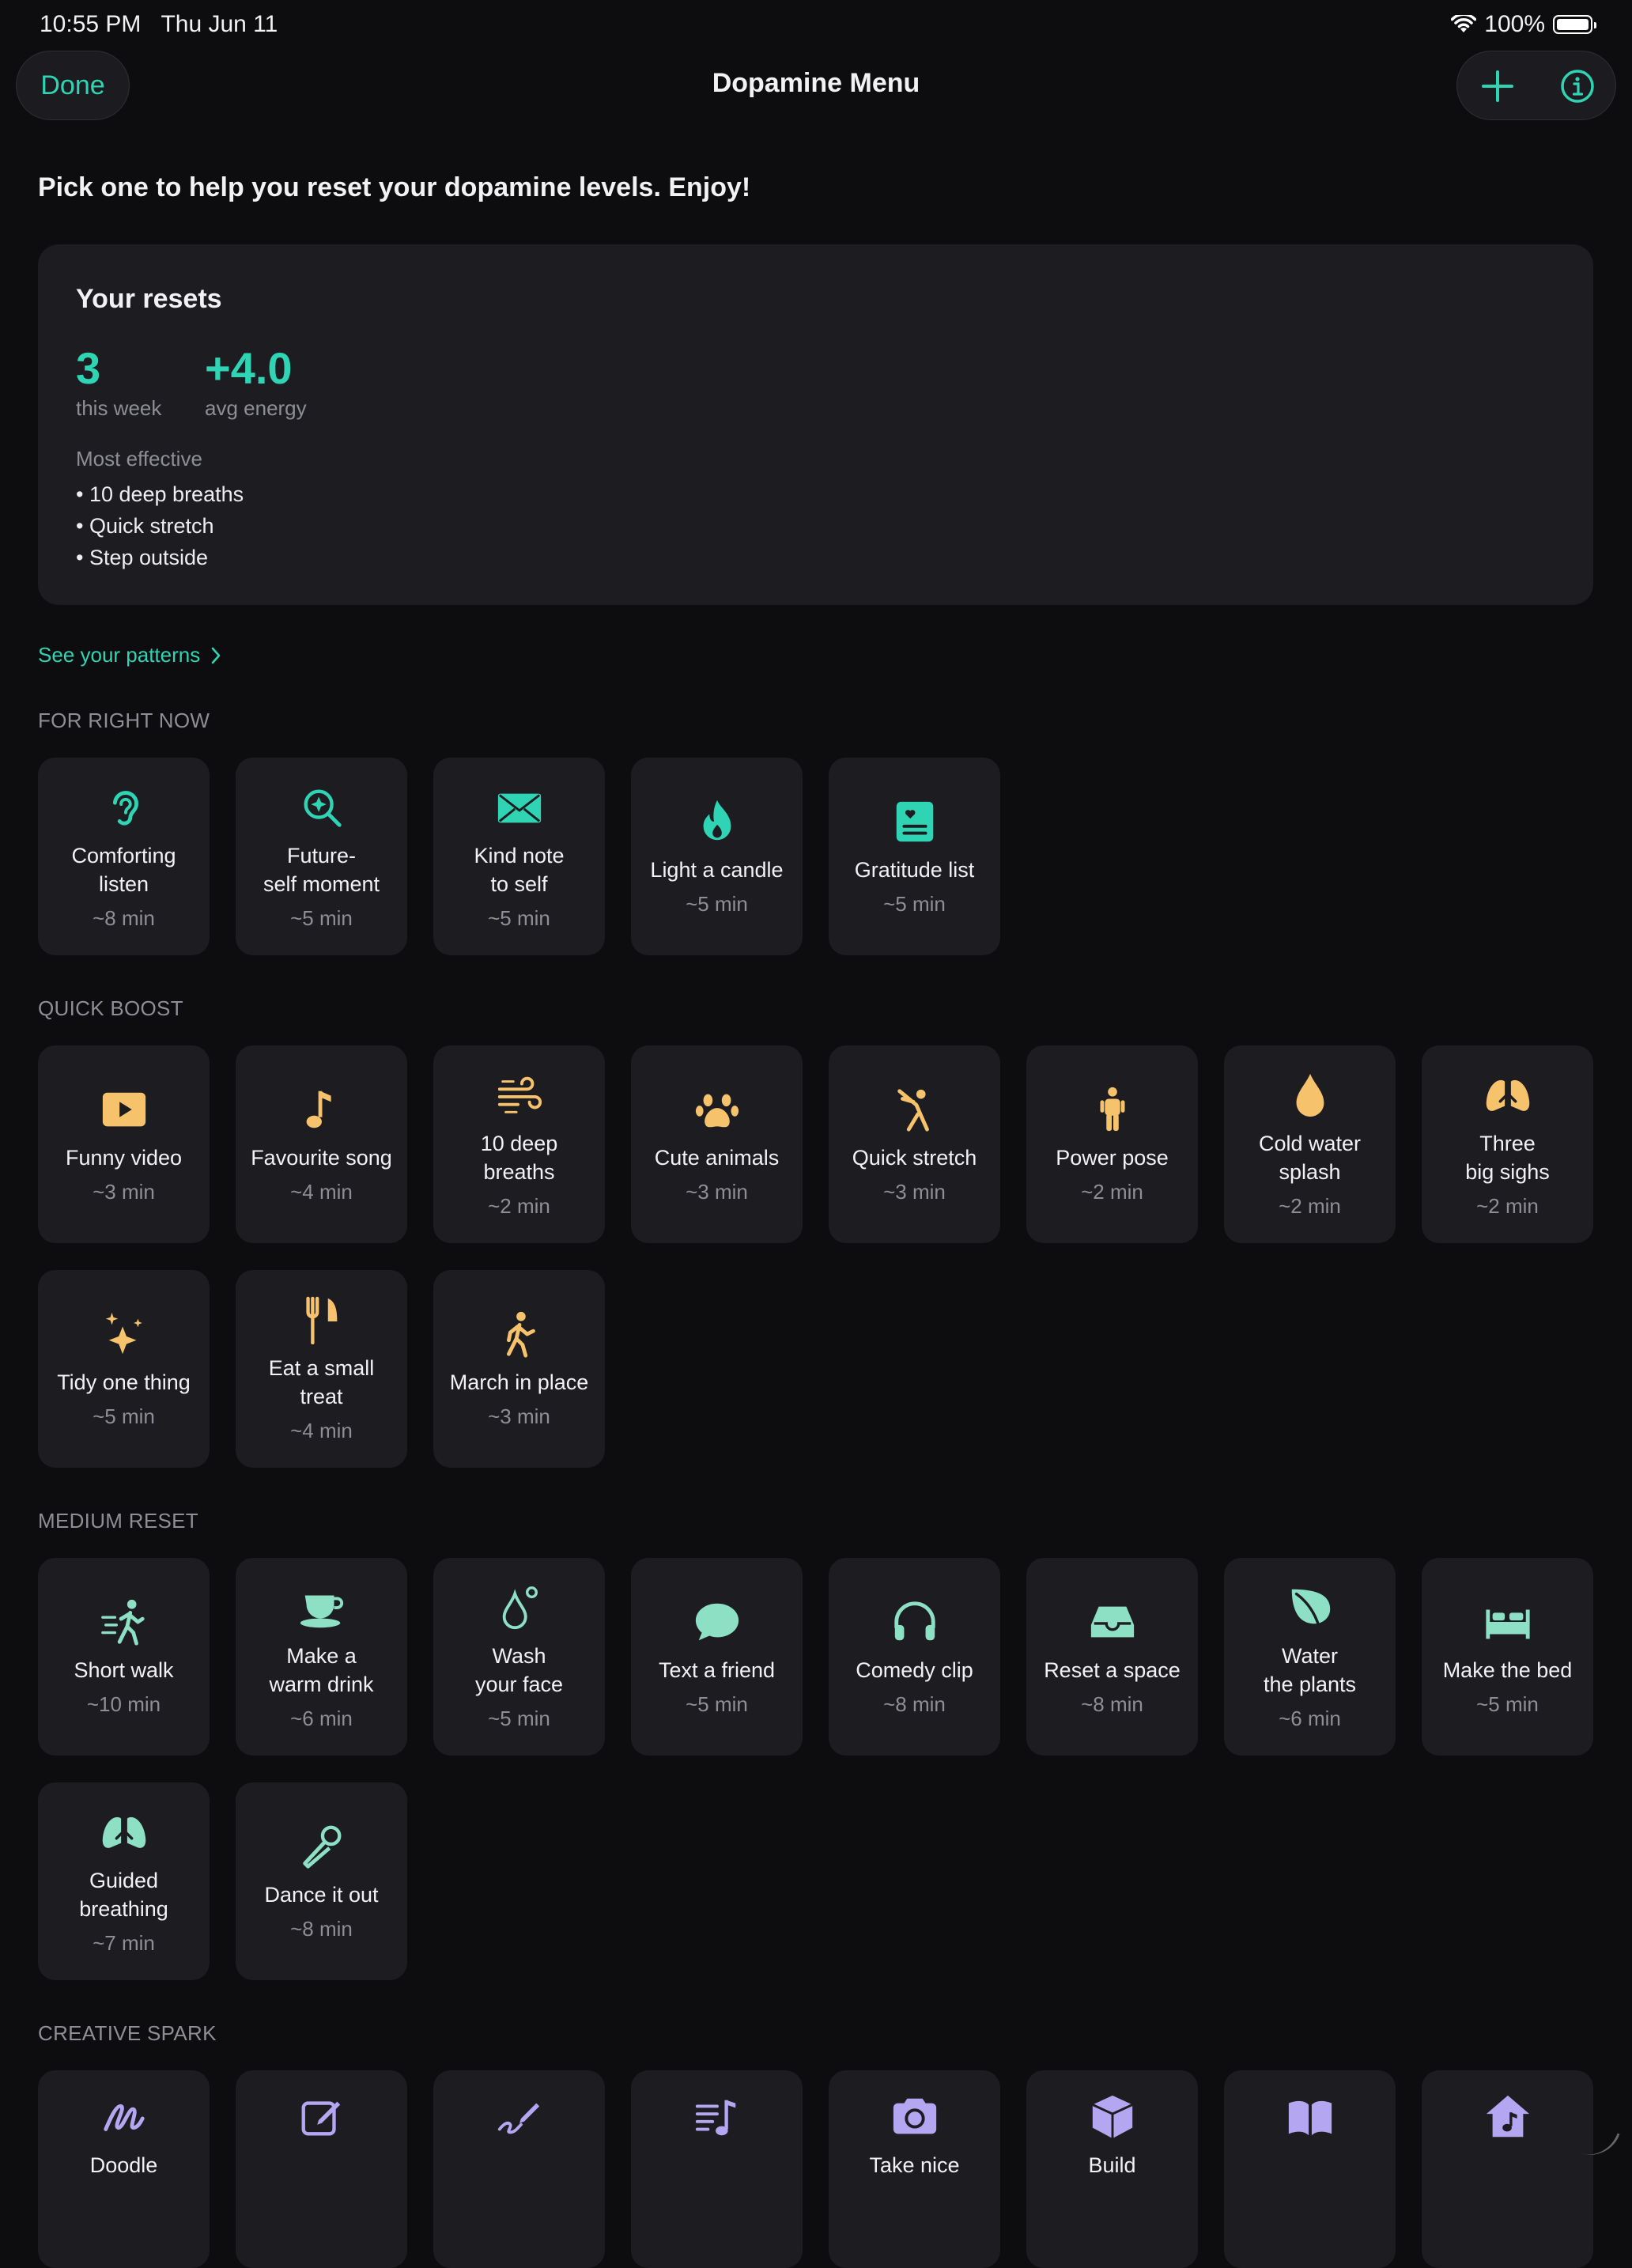 The height and width of the screenshot is (2268, 1632). Describe the element at coordinates (717, 857) in the screenshot. I see `activity-card: Light a candle ~5 min` at that location.